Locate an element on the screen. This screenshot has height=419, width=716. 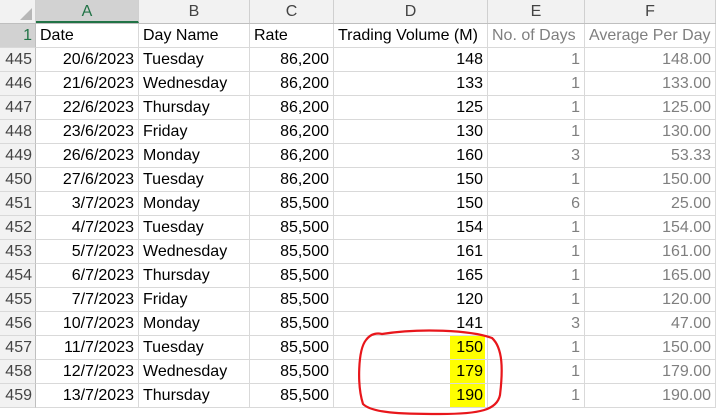
average-per-day-cell: 148.00 is located at coordinates (650, 60).